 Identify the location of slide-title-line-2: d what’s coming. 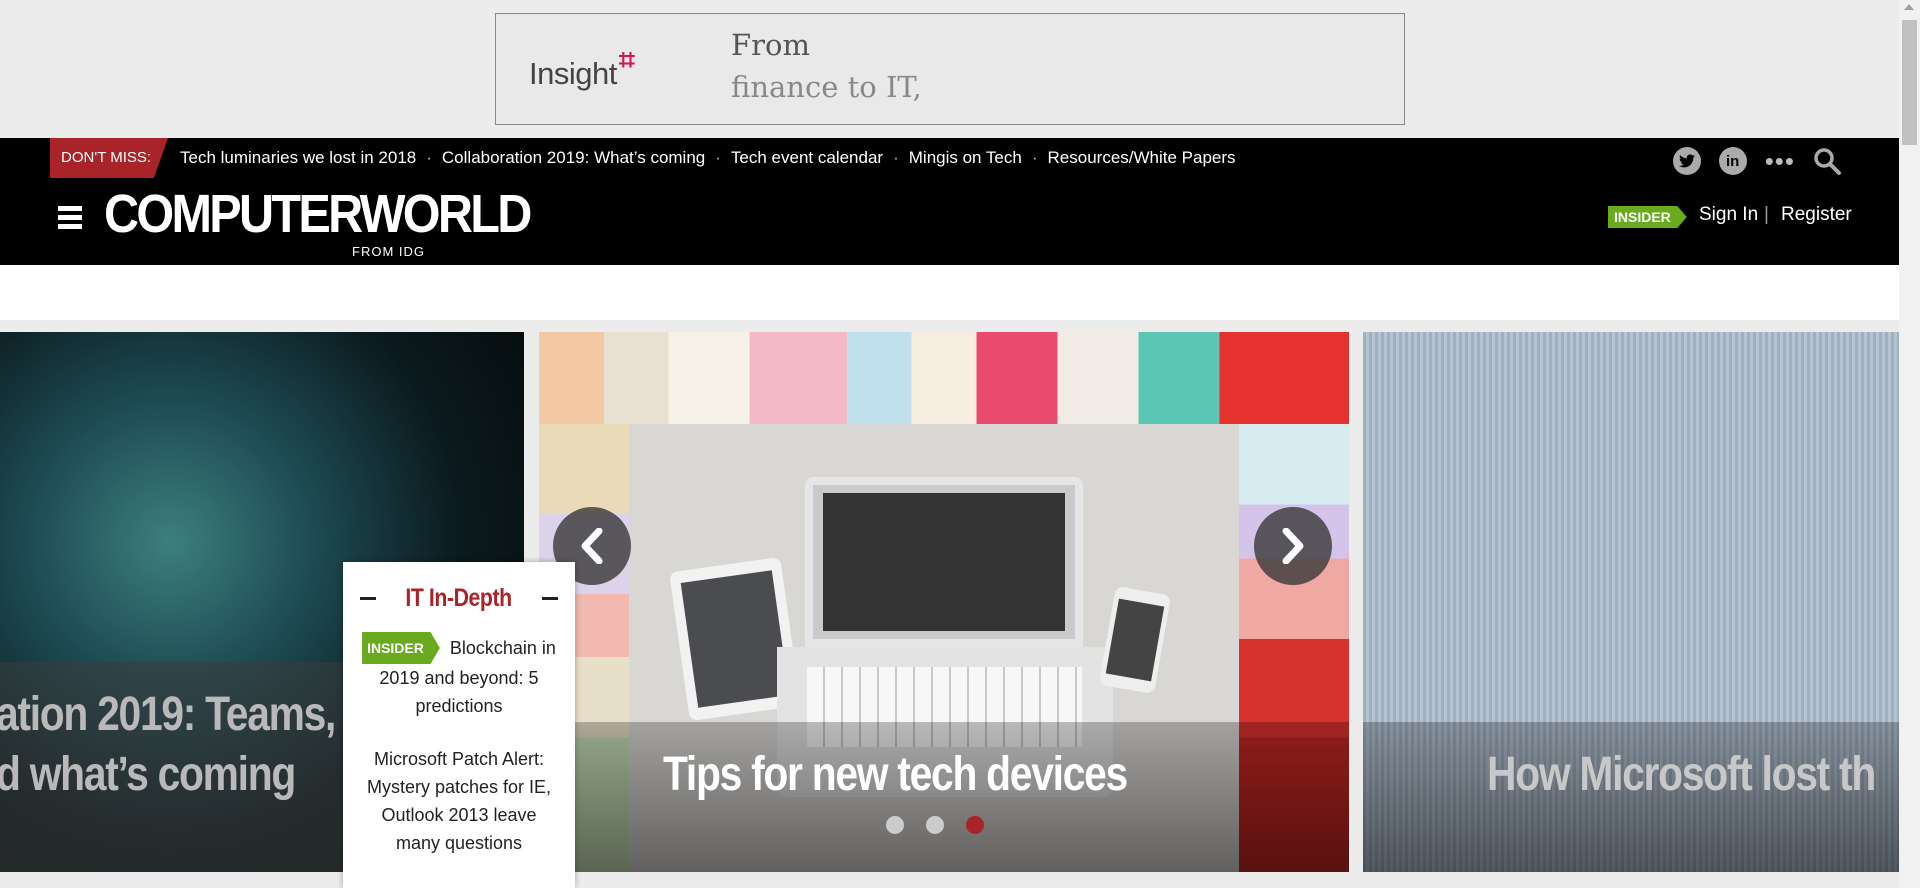
(148, 774).